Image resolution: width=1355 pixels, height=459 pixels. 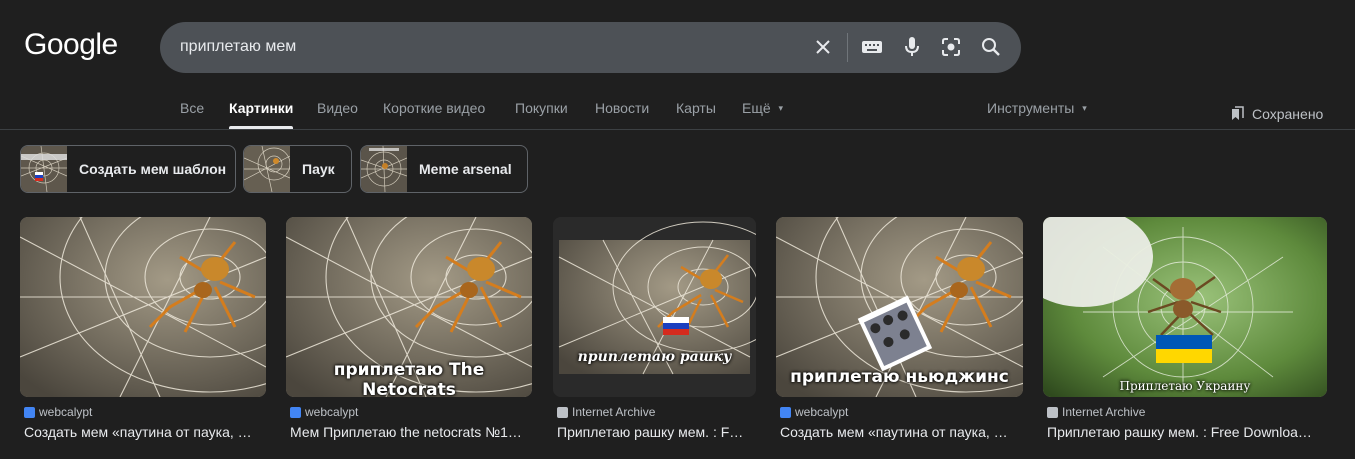 I want to click on tab-all: Все, so click(x=192, y=108).